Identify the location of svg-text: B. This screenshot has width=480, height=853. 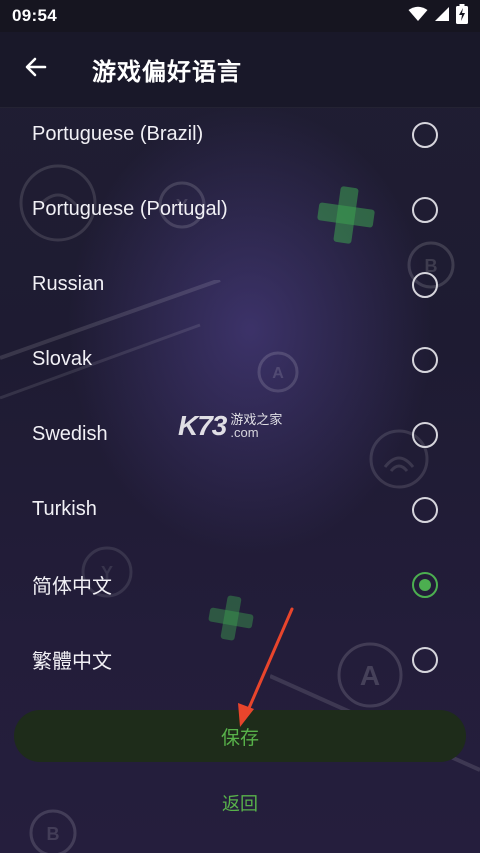
(53, 834).